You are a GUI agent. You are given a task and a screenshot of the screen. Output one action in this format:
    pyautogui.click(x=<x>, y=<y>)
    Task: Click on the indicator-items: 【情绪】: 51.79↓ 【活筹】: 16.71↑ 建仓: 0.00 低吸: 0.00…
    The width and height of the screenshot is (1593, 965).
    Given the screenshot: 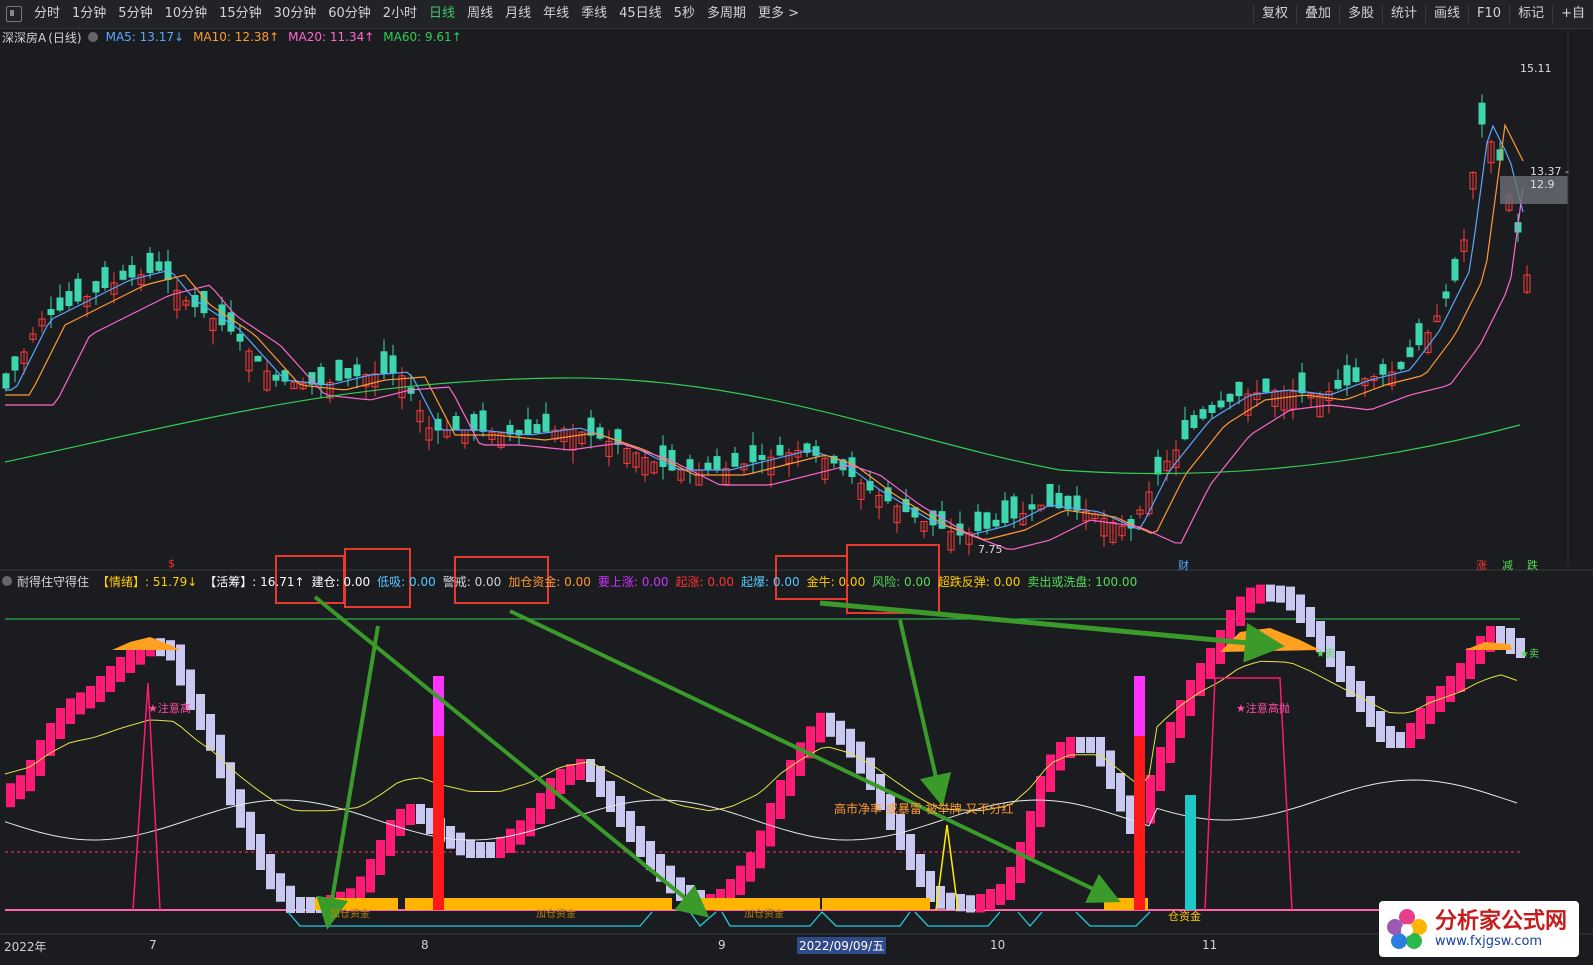 What is the action you would take?
    pyautogui.click(x=620, y=581)
    